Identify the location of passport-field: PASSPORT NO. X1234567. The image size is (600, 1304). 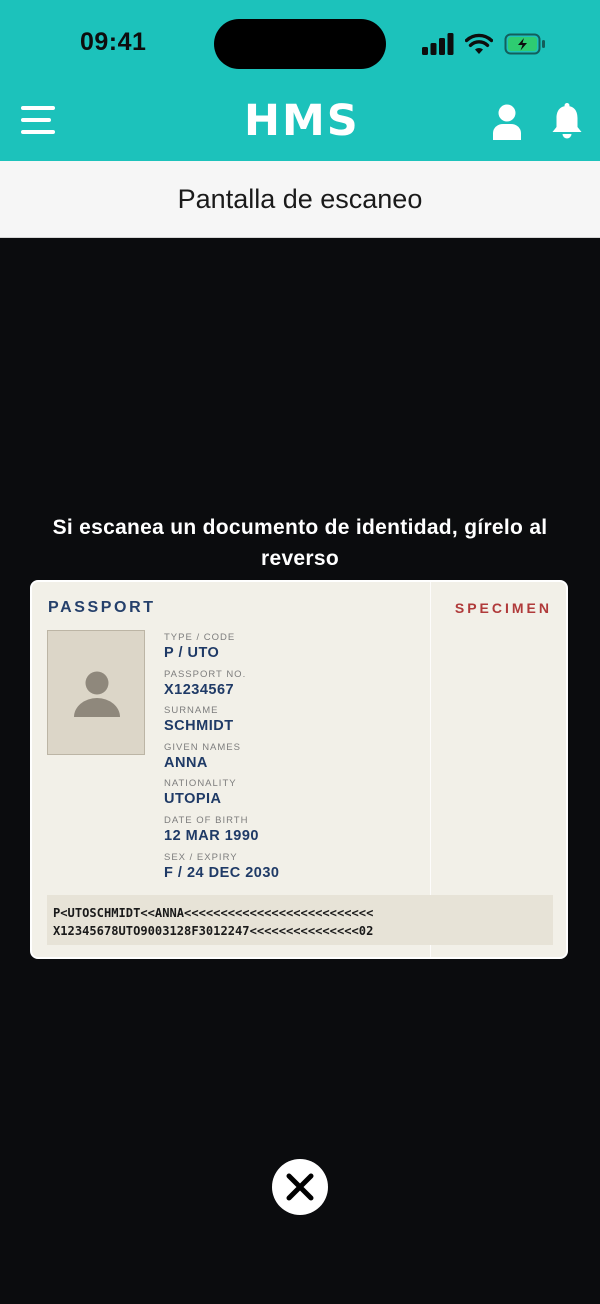
(222, 686).